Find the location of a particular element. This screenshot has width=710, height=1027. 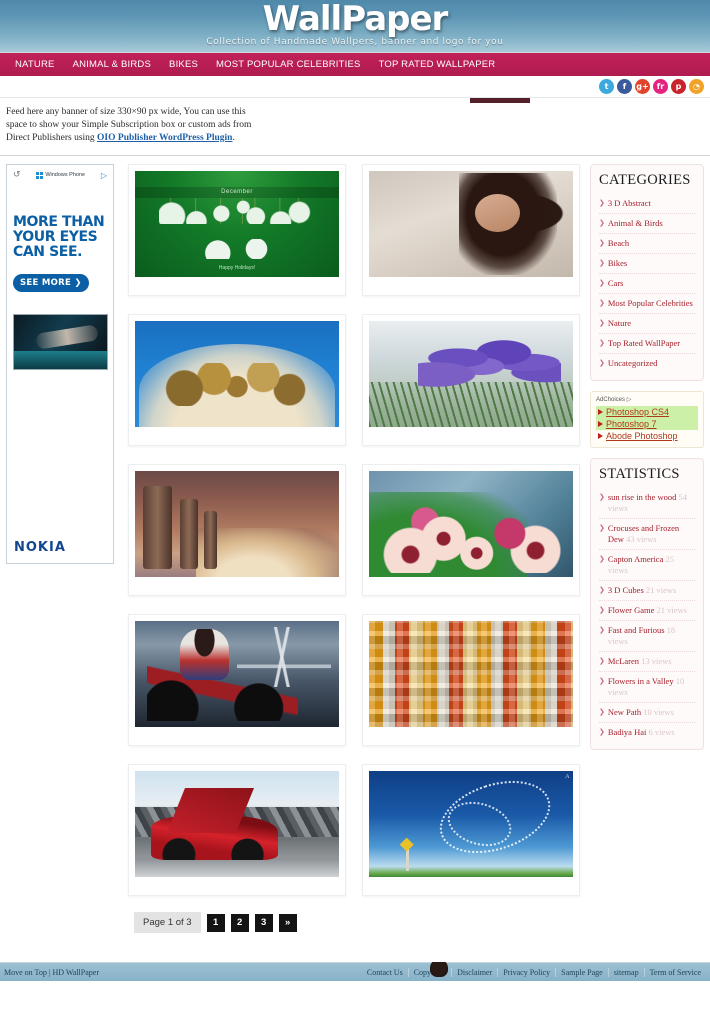

category-link: Nature is located at coordinates (619, 323).